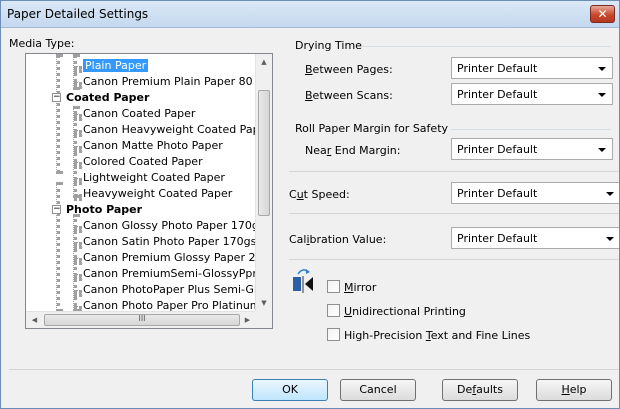 The image size is (620, 409). Describe the element at coordinates (349, 69) in the screenshot. I see `between-pages-label: Between Pages:` at that location.